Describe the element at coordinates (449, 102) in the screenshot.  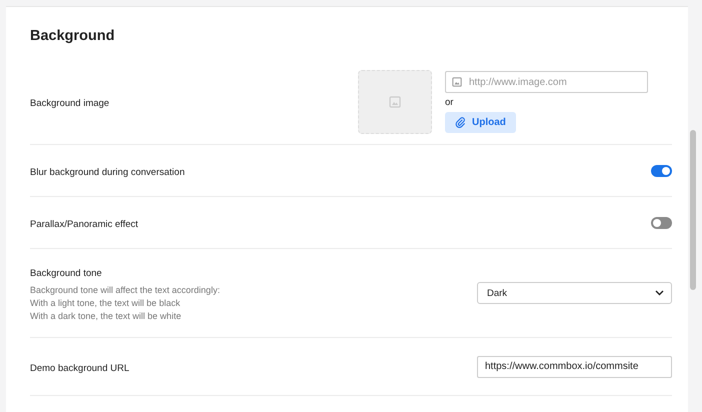
I see `or-text: or` at that location.